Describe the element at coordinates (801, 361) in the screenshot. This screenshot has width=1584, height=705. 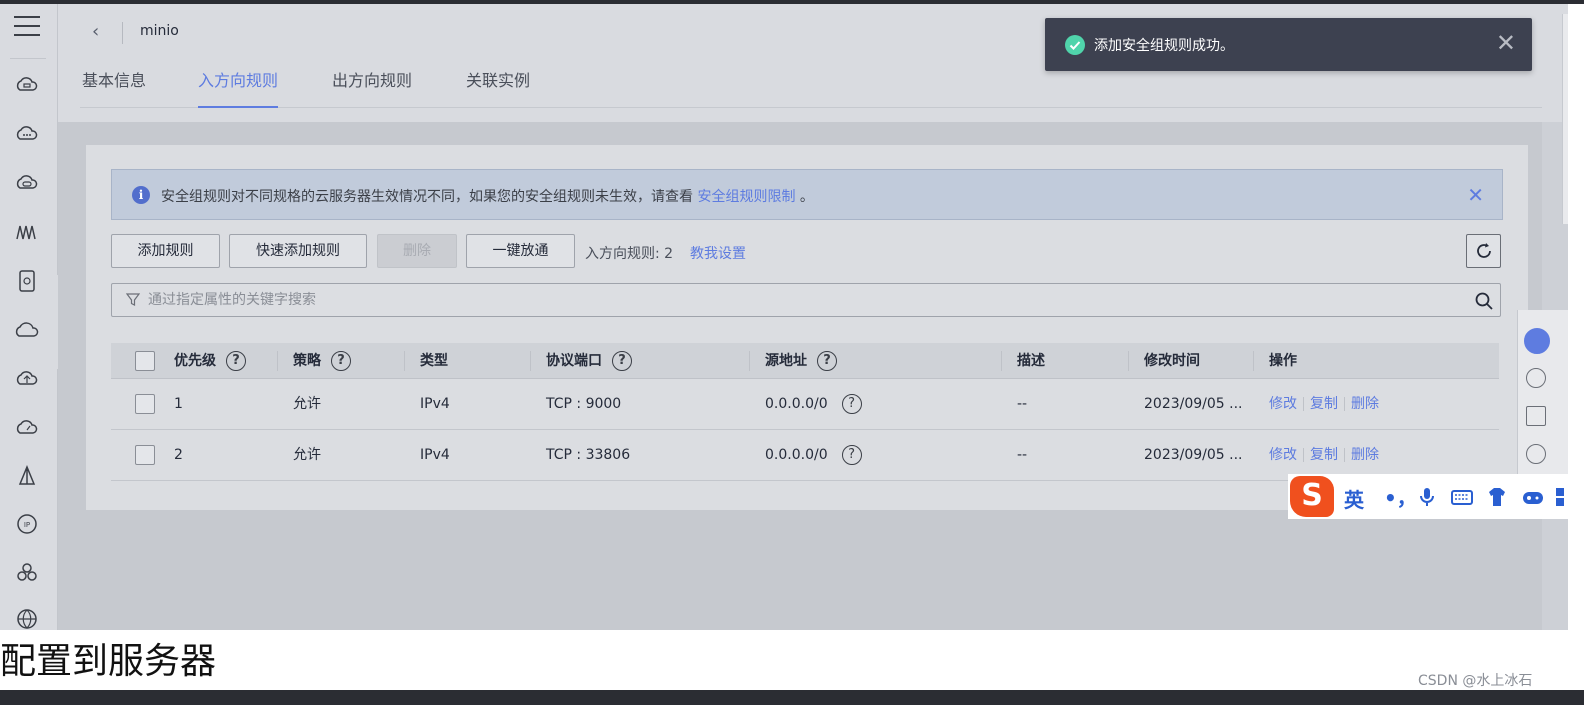
I see `column-source: 源地址?` at that location.